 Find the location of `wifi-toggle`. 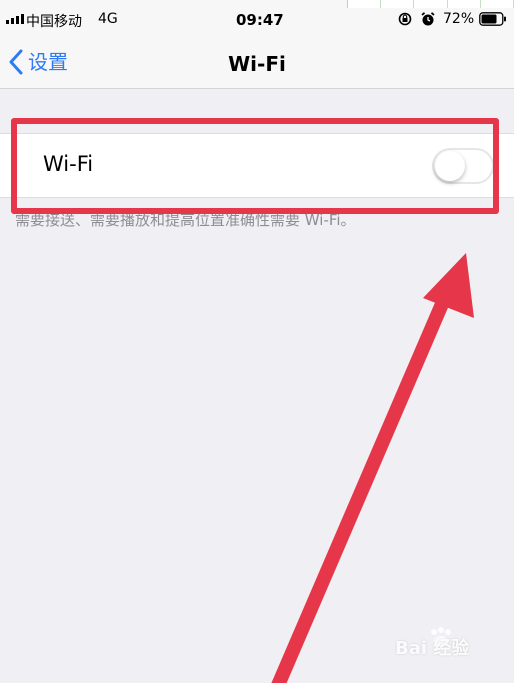

wifi-toggle is located at coordinates (463, 166).